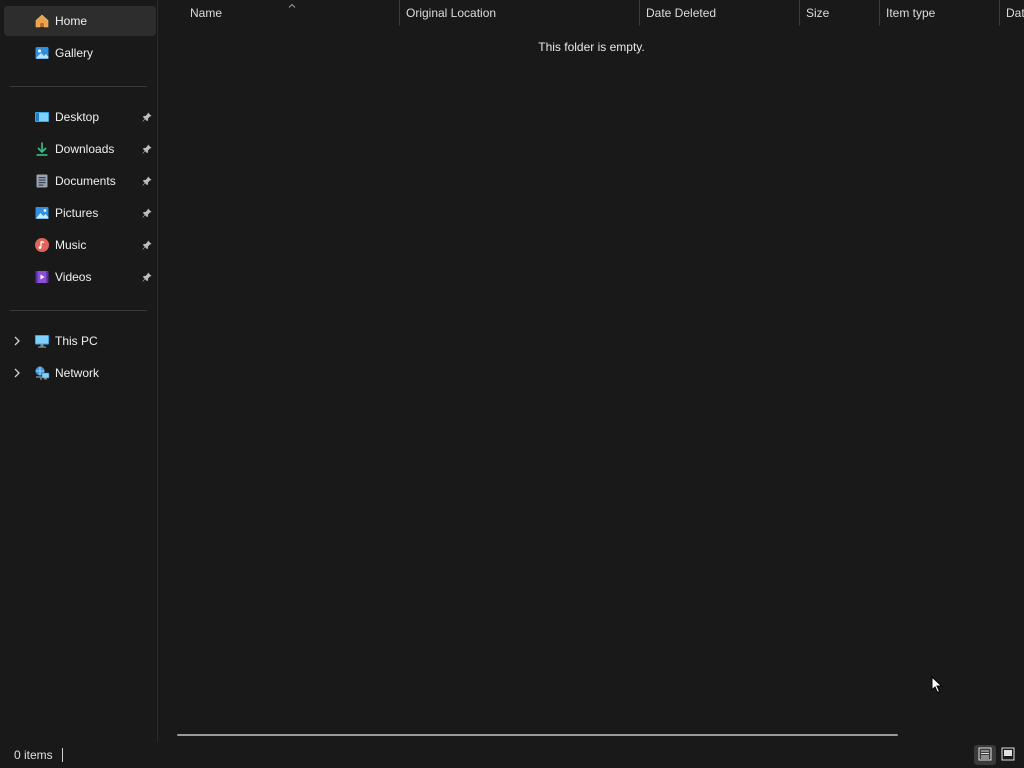 The image size is (1024, 768). Describe the element at coordinates (42, 53) in the screenshot. I see `gallery-icon` at that location.